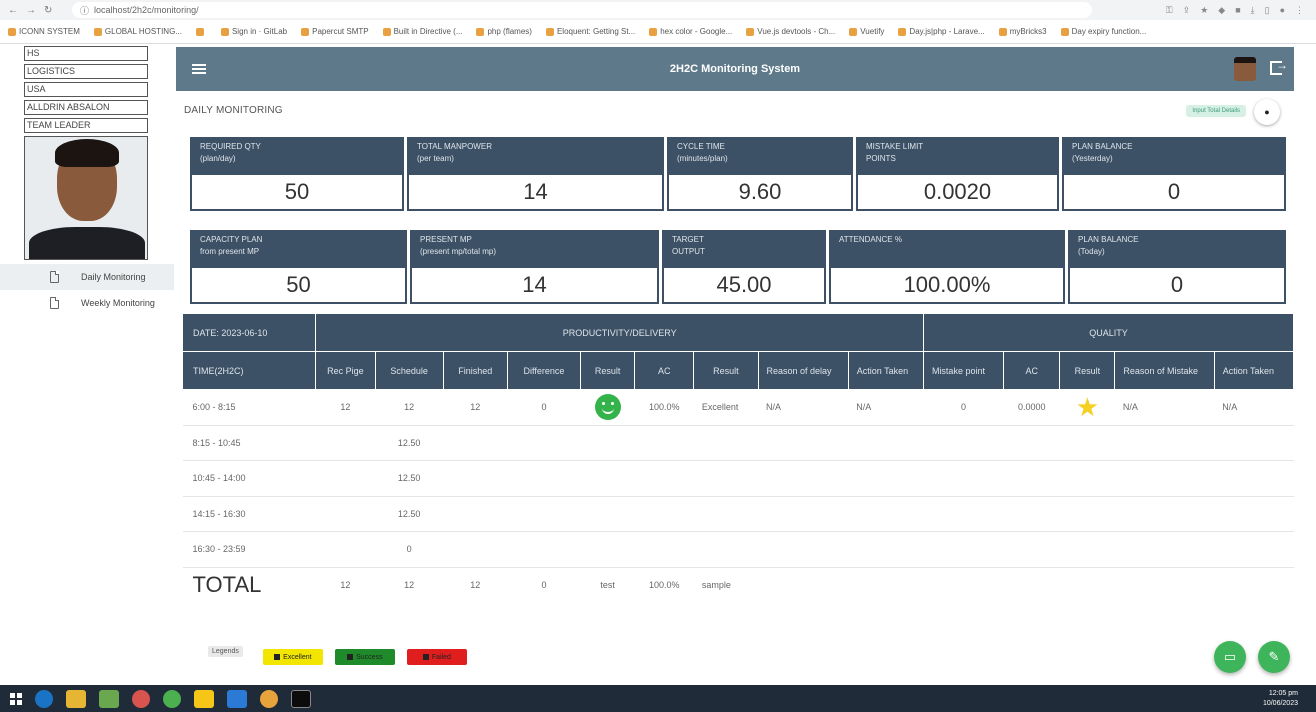 The image size is (1316, 712). What do you see at coordinates (1230, 657) in the screenshot?
I see `comment-button: ▭` at bounding box center [1230, 657].